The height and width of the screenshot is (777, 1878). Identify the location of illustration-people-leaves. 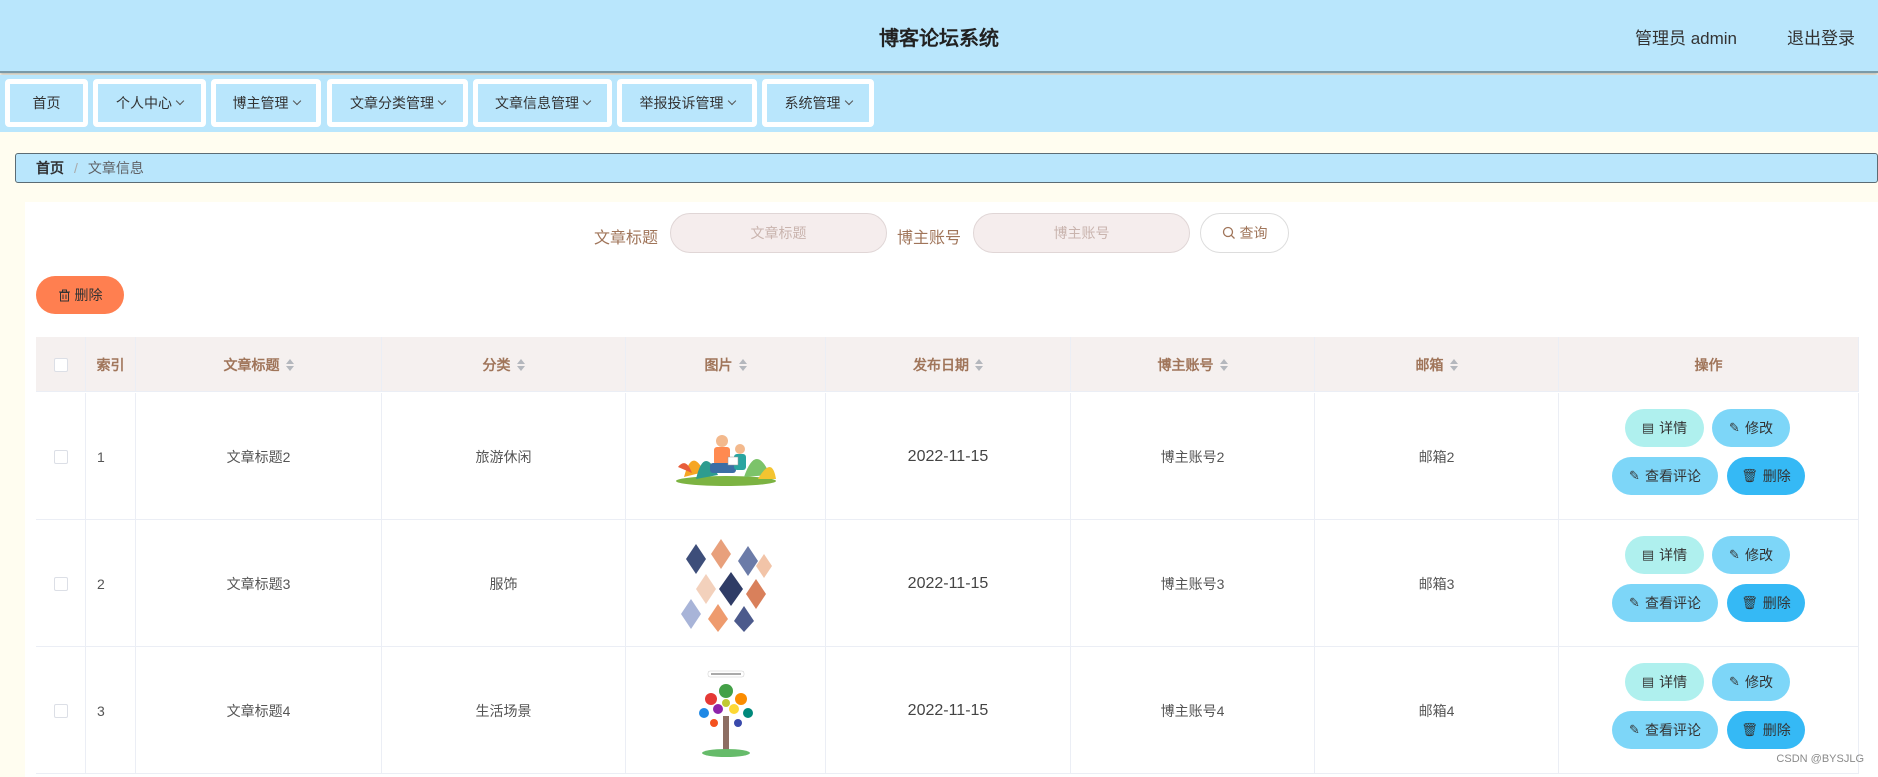
(725, 460).